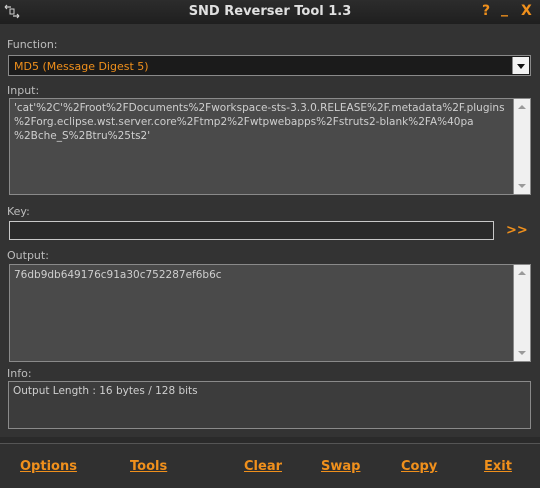 This screenshot has height=488, width=540. What do you see at coordinates (28, 255) in the screenshot?
I see `output-label: Output:` at bounding box center [28, 255].